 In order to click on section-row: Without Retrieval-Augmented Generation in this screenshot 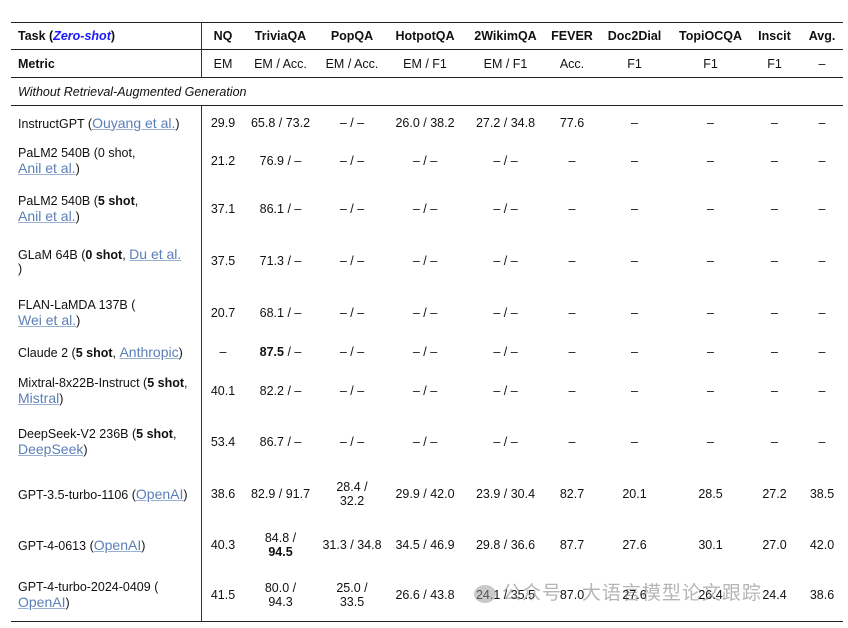, I will do `click(427, 91)`.